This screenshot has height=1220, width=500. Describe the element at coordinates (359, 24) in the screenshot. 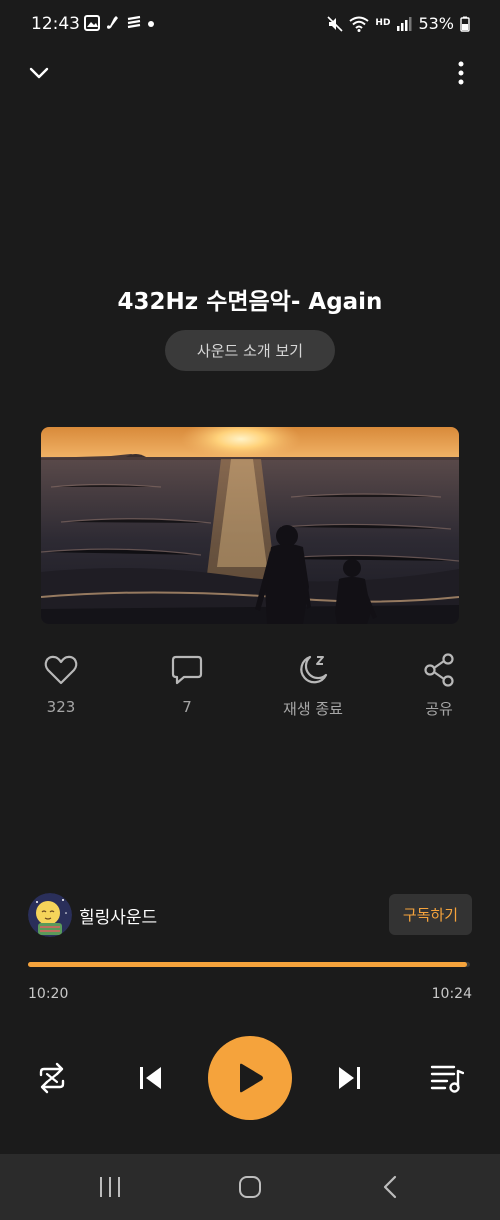

I see `wifi-icon` at that location.